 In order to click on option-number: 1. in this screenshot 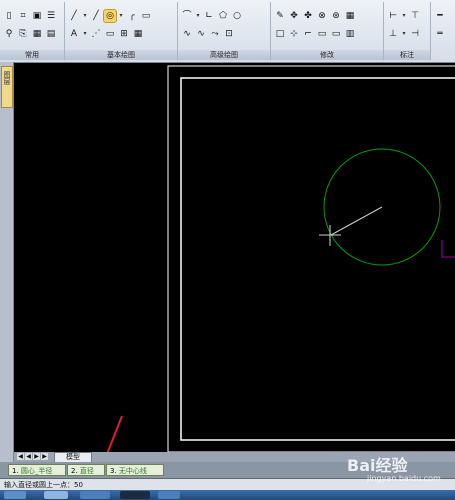, I will do `click(15, 471)`.